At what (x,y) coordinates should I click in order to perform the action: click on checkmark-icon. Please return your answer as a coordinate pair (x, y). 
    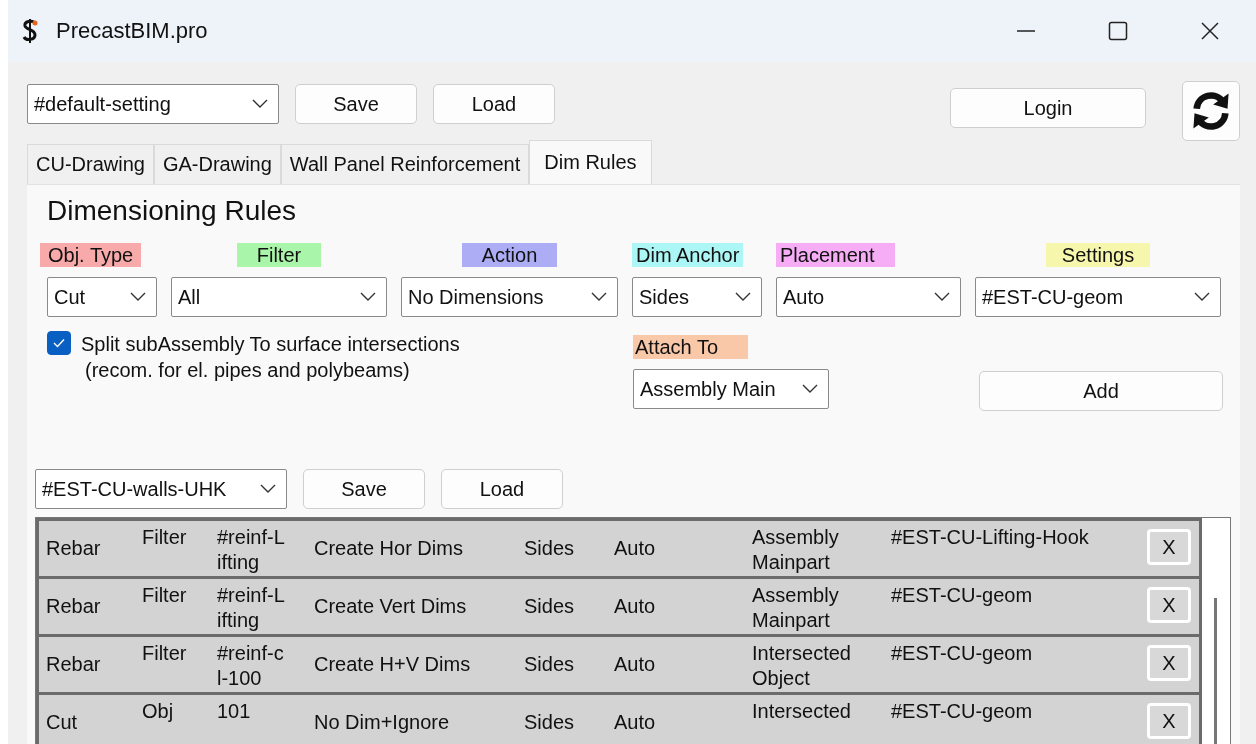
    Looking at the image, I should click on (59, 343).